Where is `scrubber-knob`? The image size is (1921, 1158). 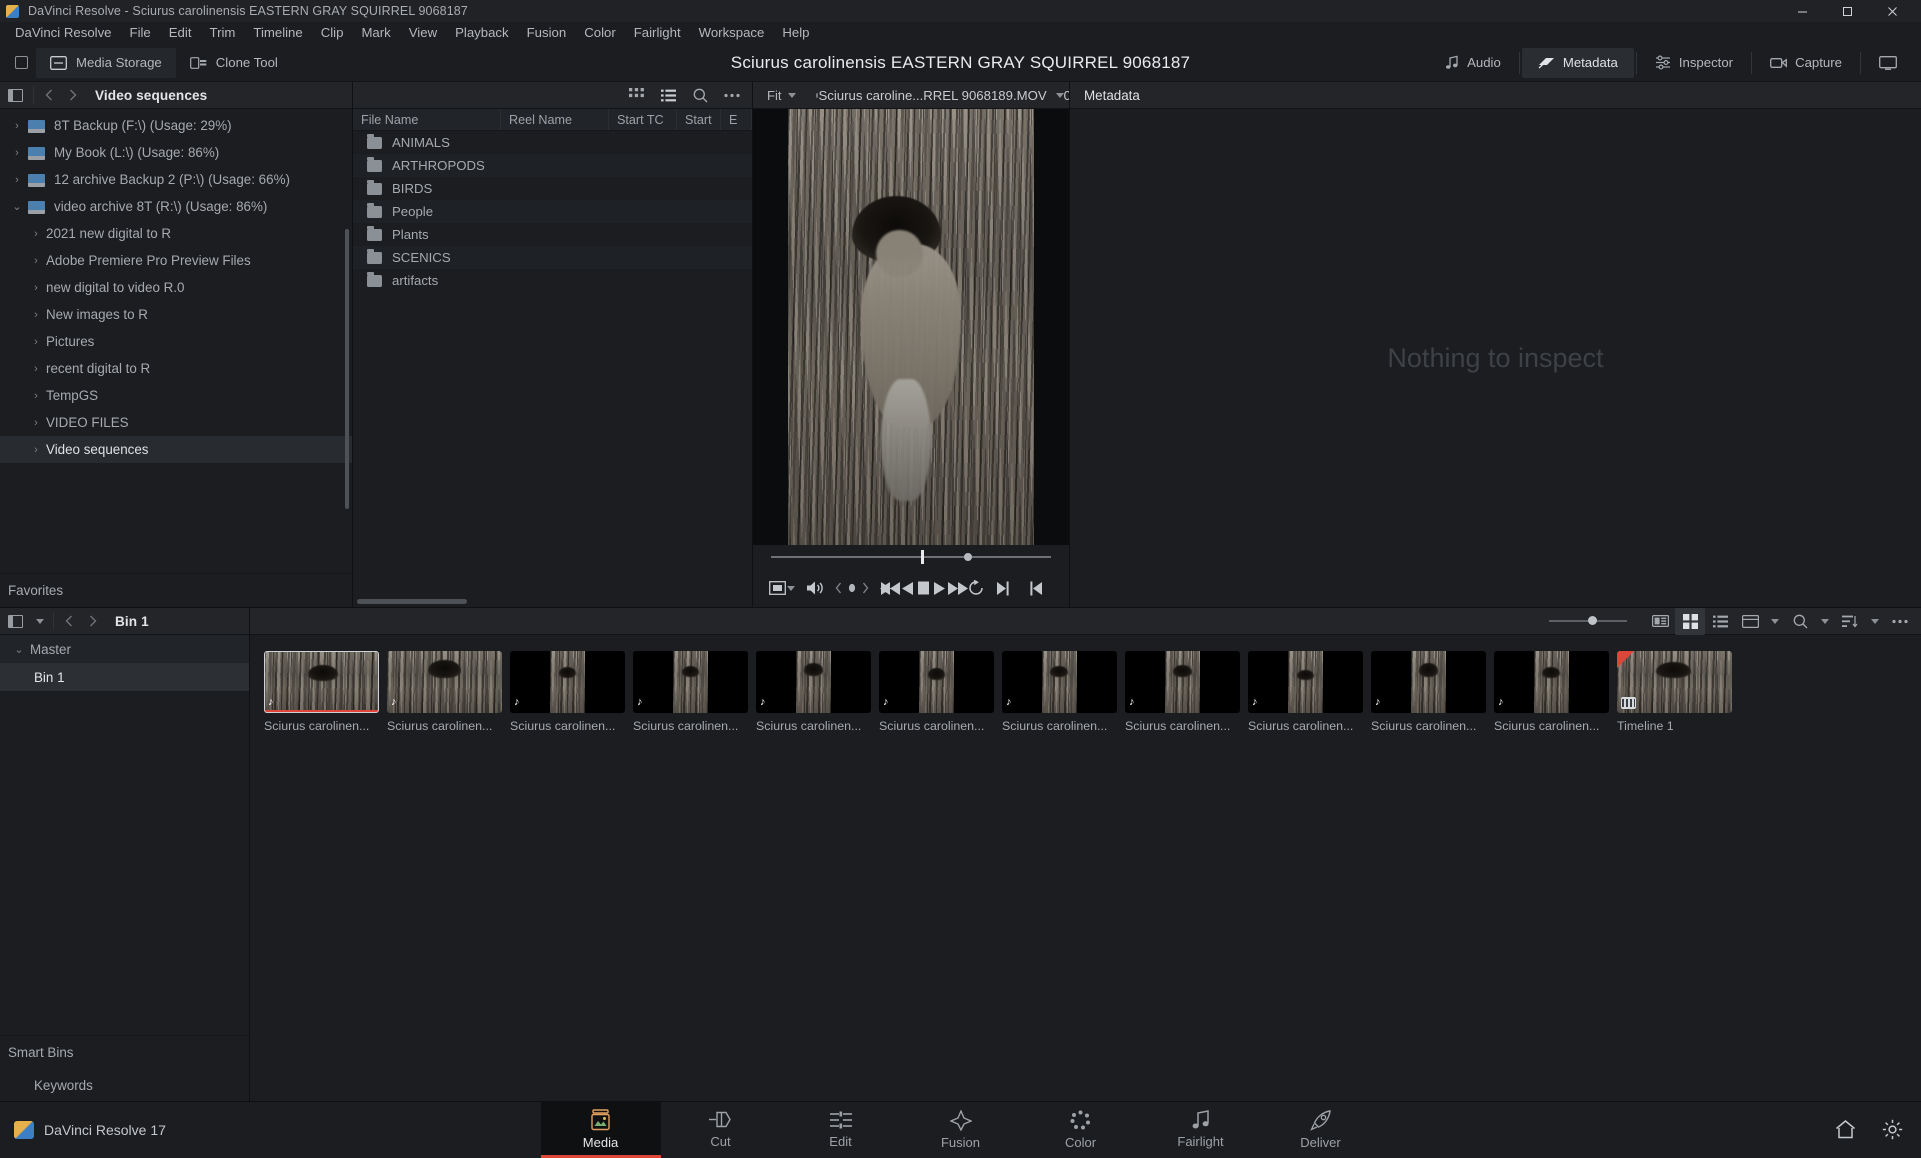 scrubber-knob is located at coordinates (968, 557).